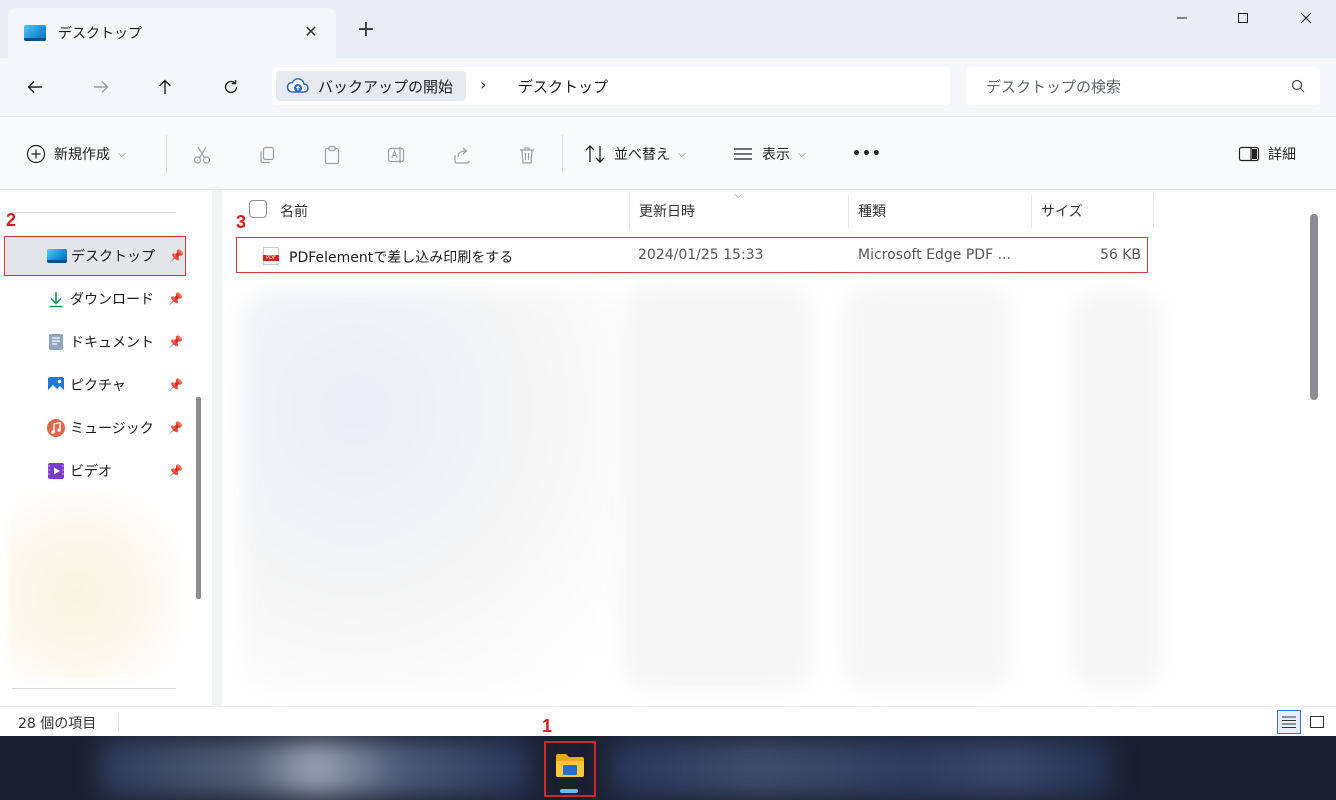  What do you see at coordinates (98, 386) in the screenshot?
I see `sidebar-item-label: ピクチャ` at bounding box center [98, 386].